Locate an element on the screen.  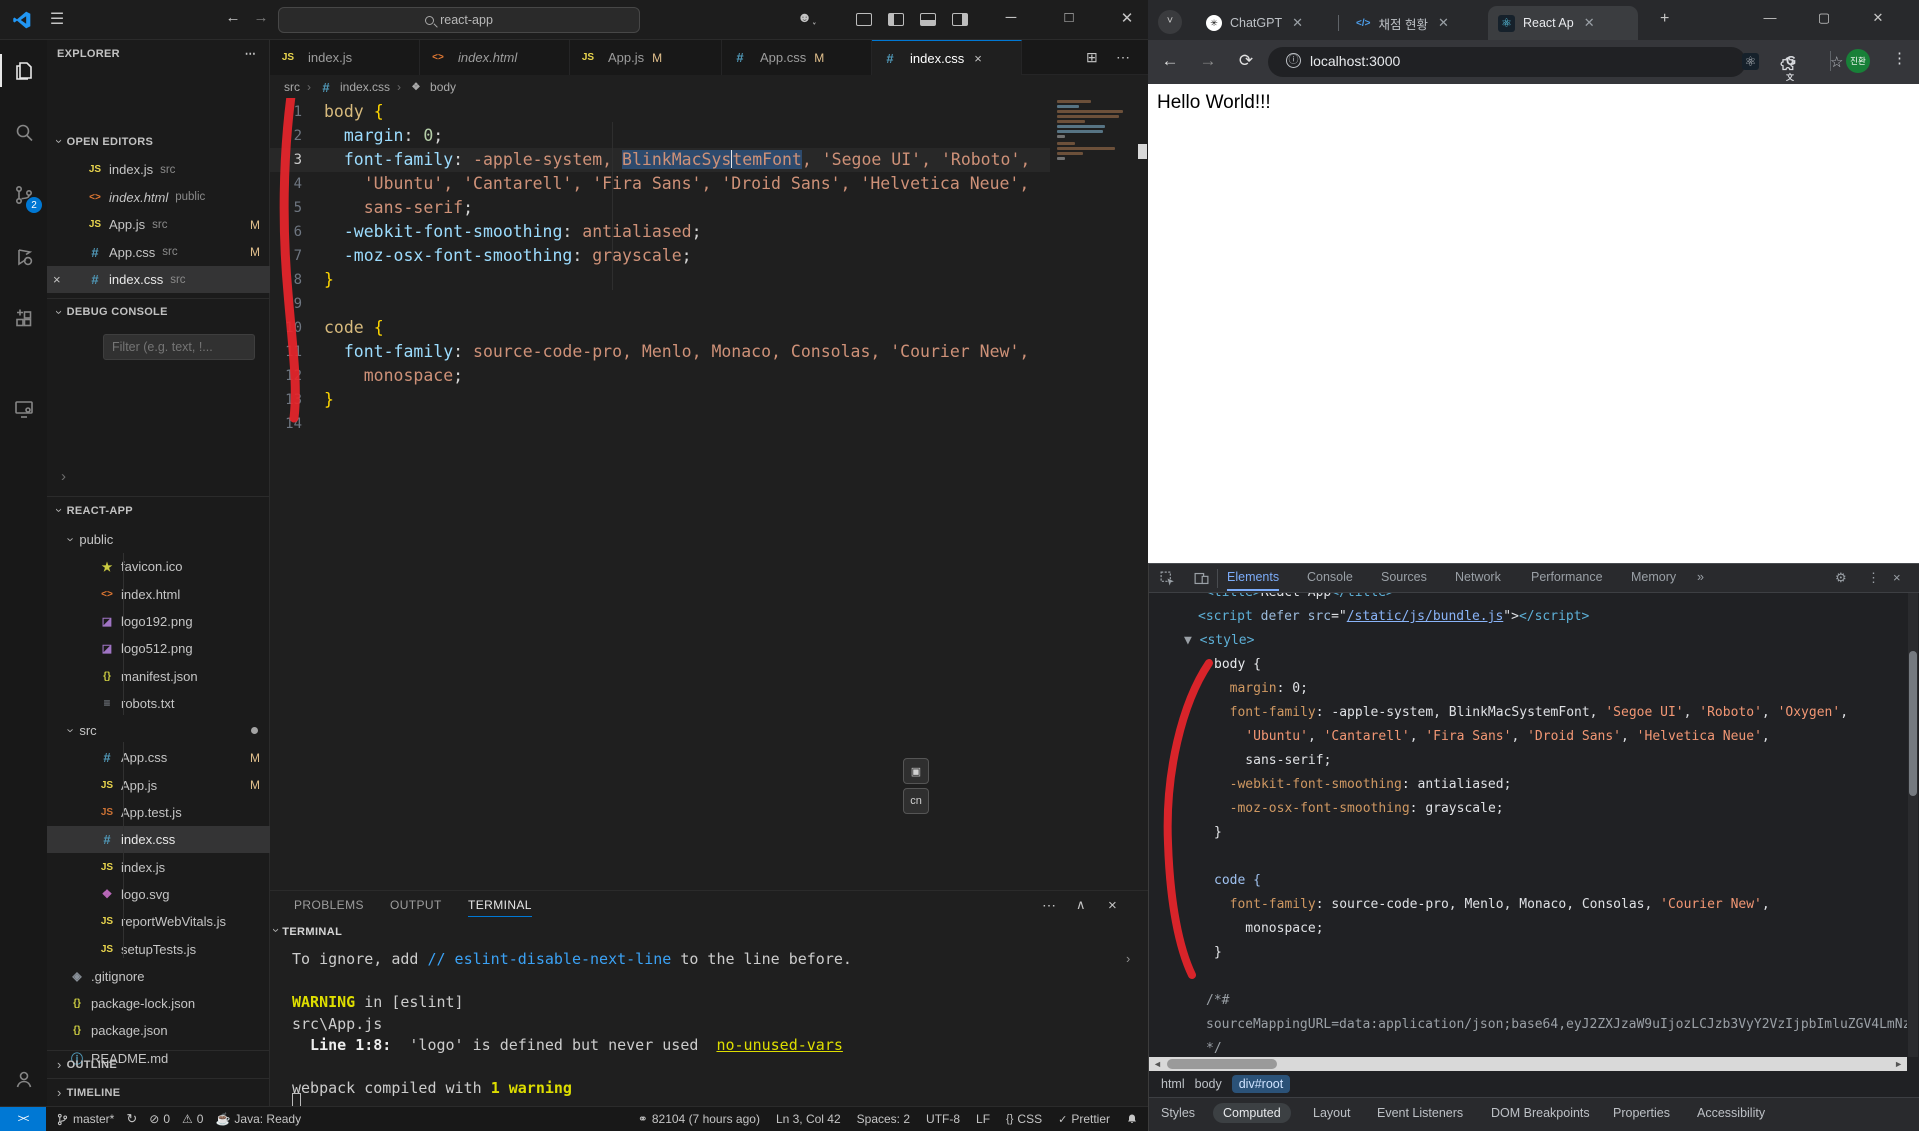
devtools-settings-gear-icon: ⚙ is located at coordinates (1841, 578).